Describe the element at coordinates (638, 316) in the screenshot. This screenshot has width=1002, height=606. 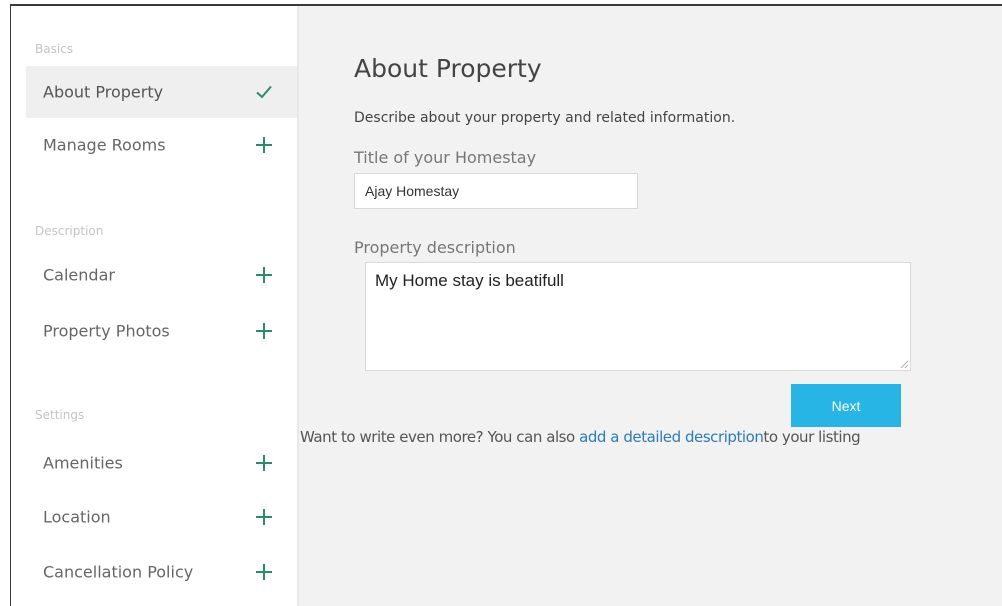
I see `property-description-textarea: My Home stay is beatifull` at that location.